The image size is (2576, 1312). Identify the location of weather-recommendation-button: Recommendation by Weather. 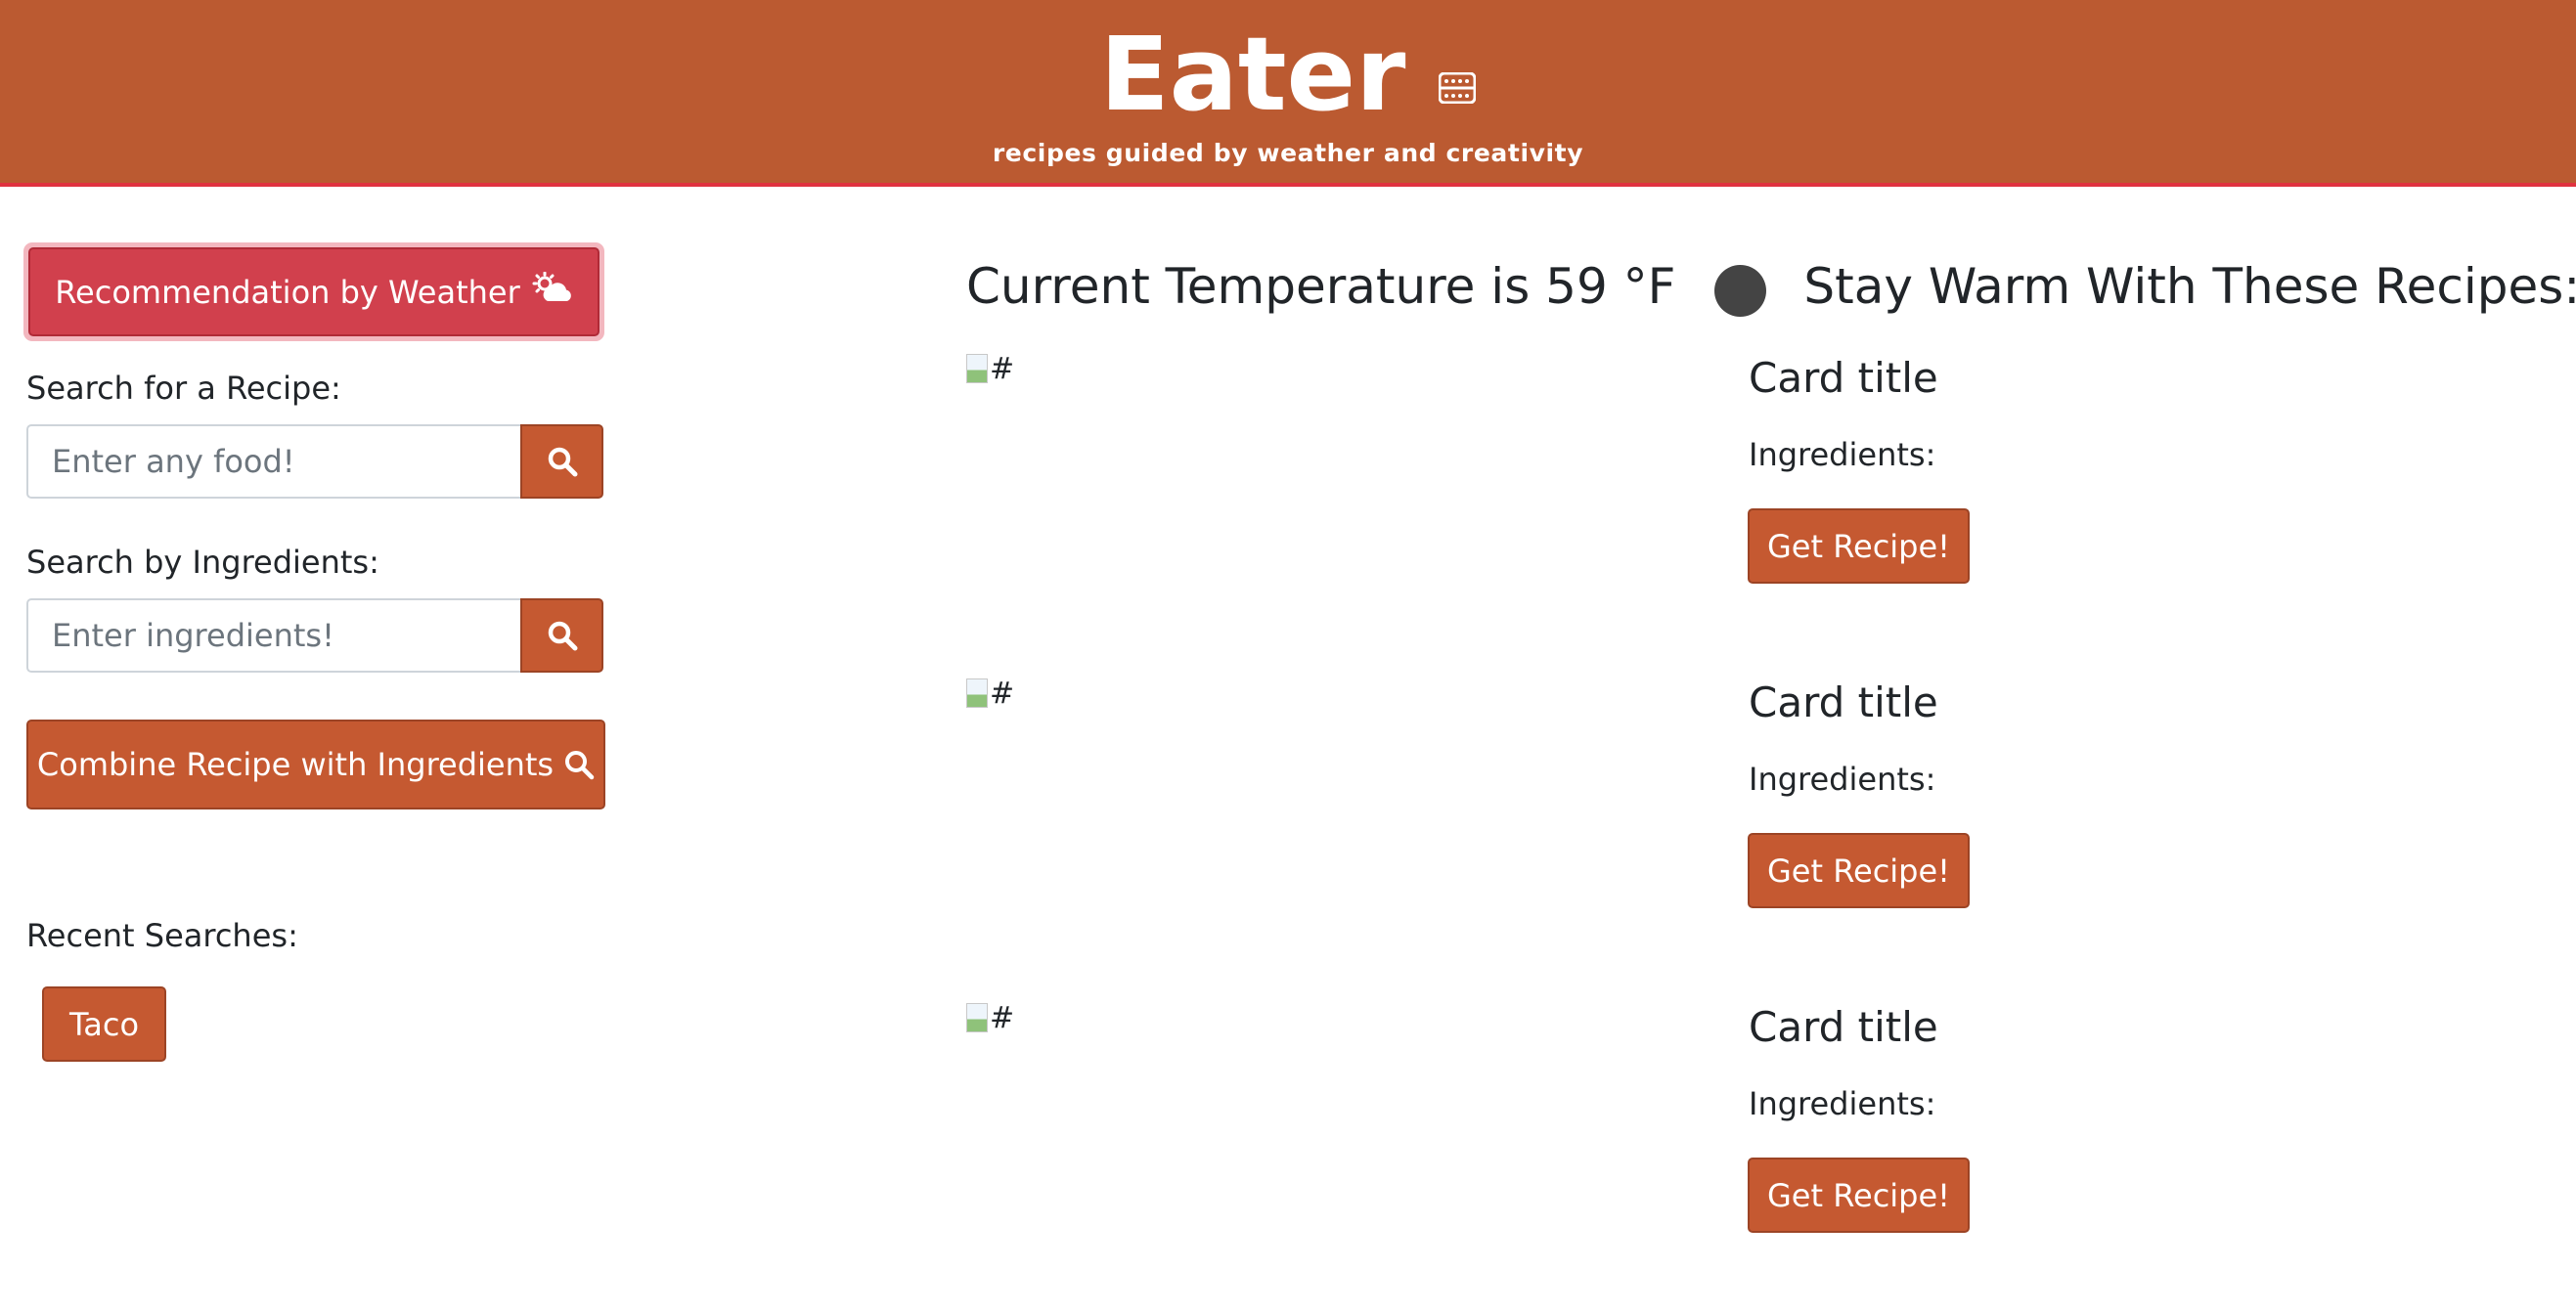
(314, 292).